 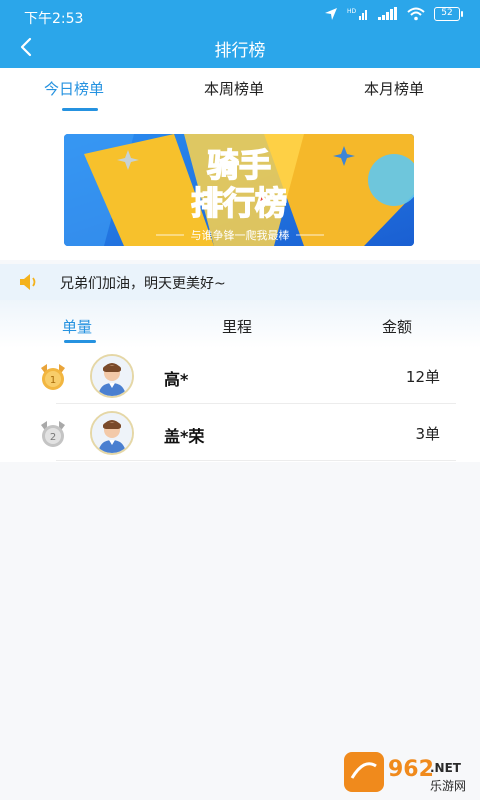 What do you see at coordinates (184, 436) in the screenshot?
I see `rider-name: 盖*荣` at bounding box center [184, 436].